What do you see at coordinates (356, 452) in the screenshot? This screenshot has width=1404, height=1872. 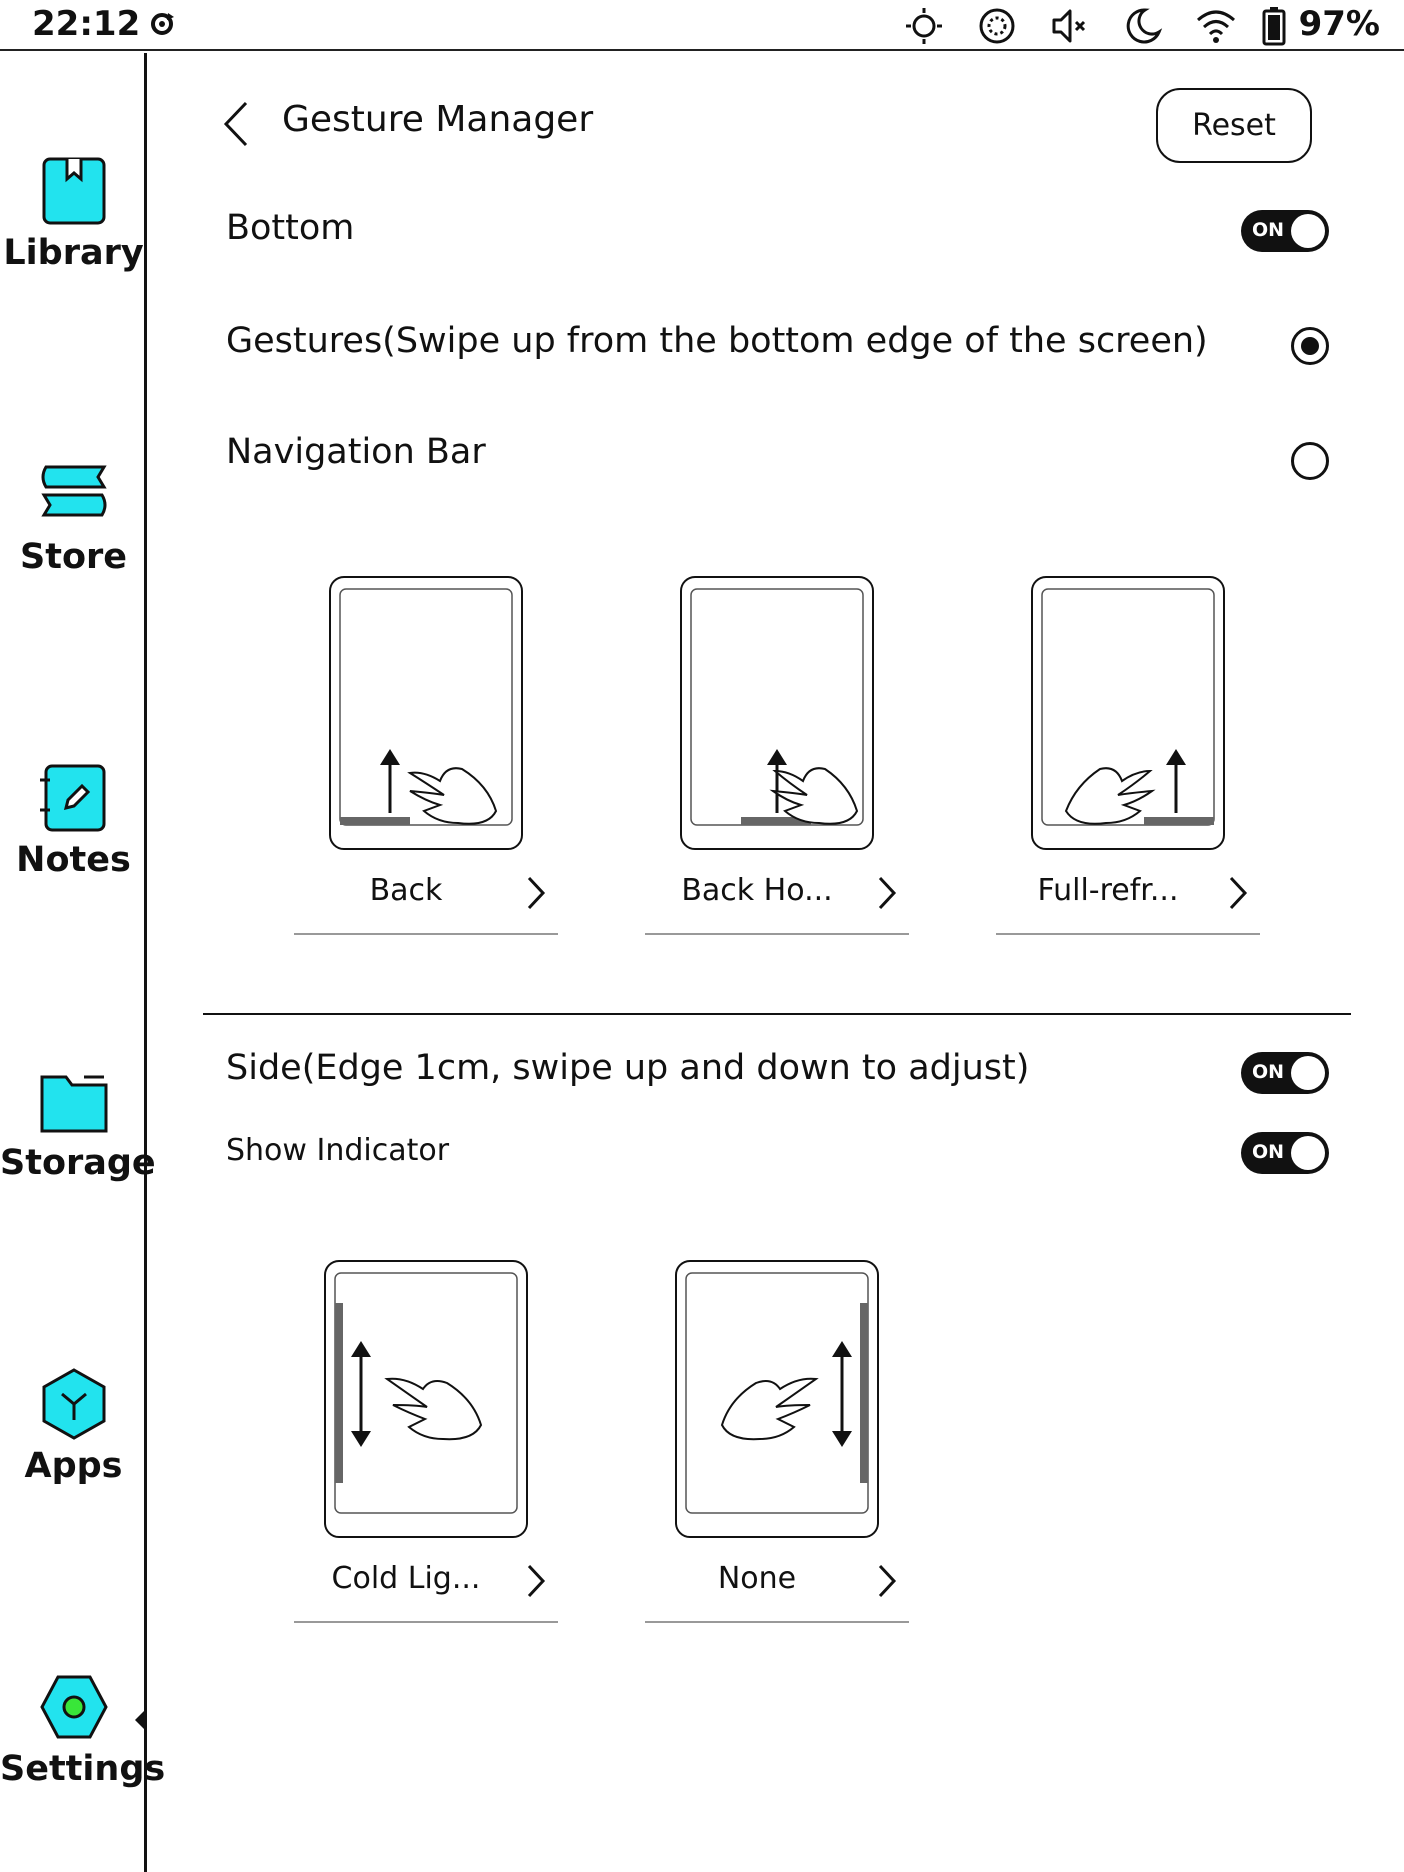 I see `navigation-bar-option-label: Navigation Bar` at bounding box center [356, 452].